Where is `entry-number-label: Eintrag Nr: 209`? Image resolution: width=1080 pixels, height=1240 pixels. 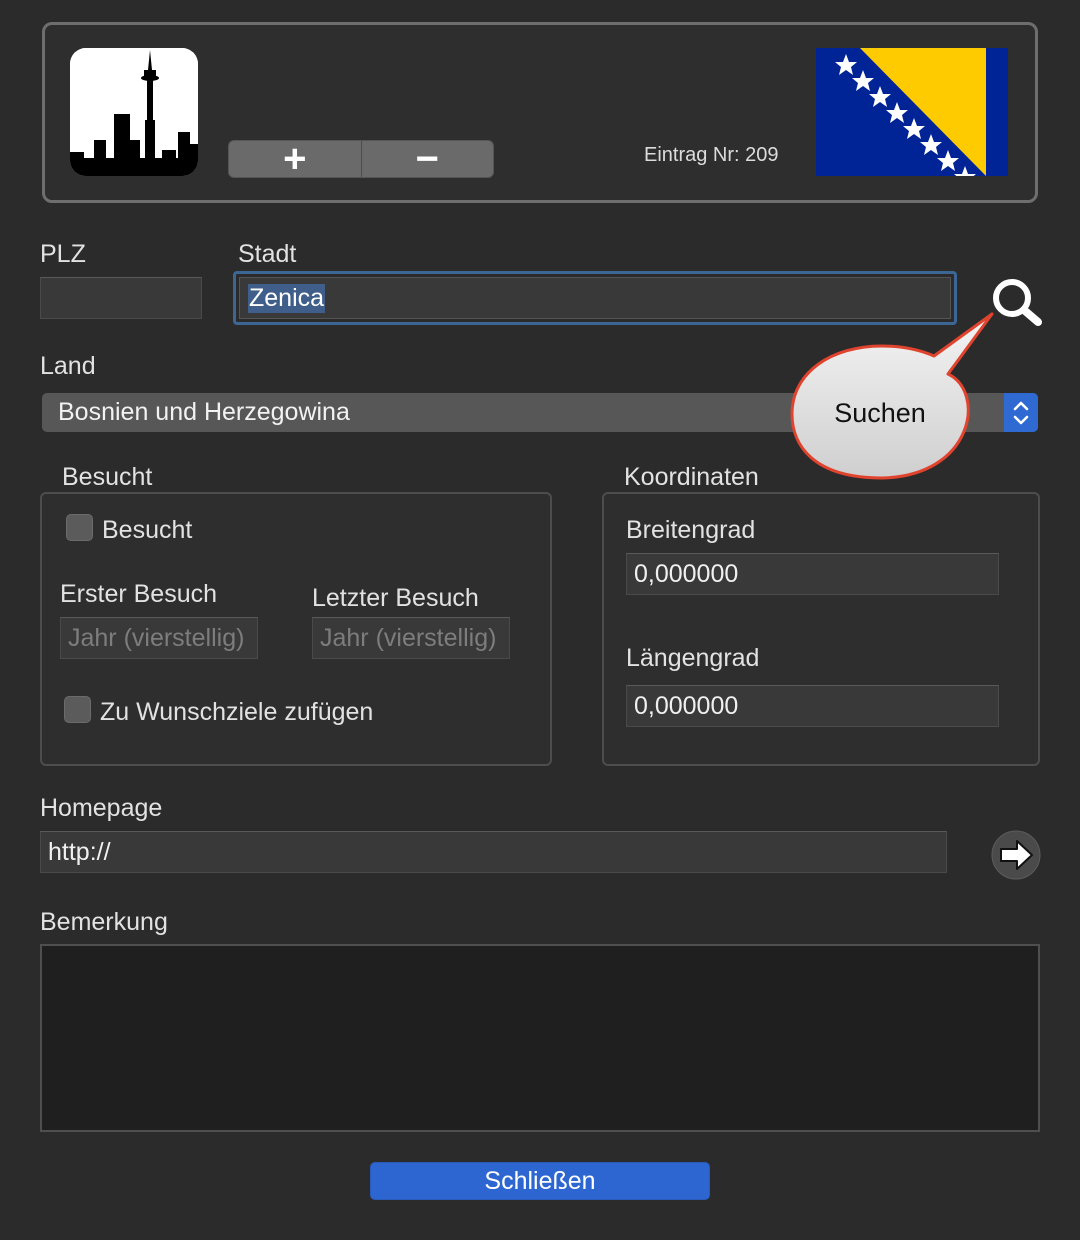
entry-number-label: Eintrag Nr: 209 is located at coordinates (711, 155).